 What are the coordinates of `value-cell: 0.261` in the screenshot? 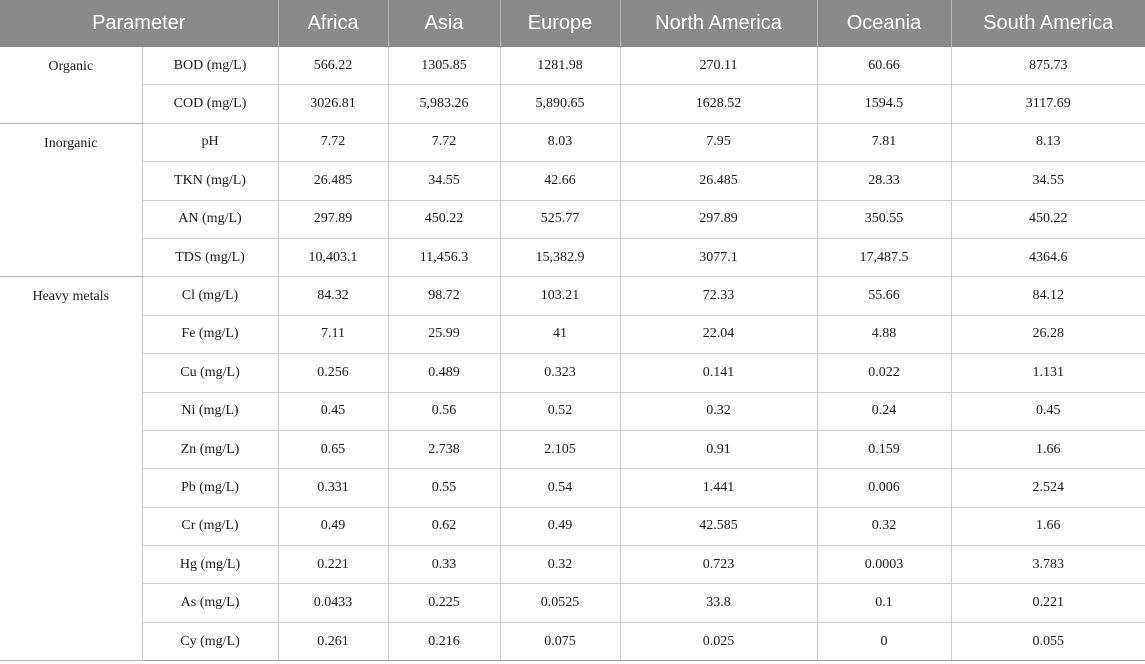 It's located at (332, 642).